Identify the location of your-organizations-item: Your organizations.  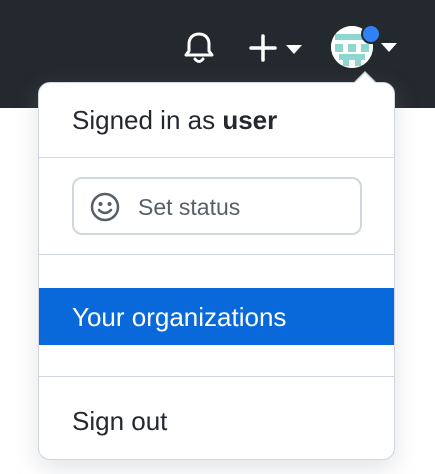
(216, 316).